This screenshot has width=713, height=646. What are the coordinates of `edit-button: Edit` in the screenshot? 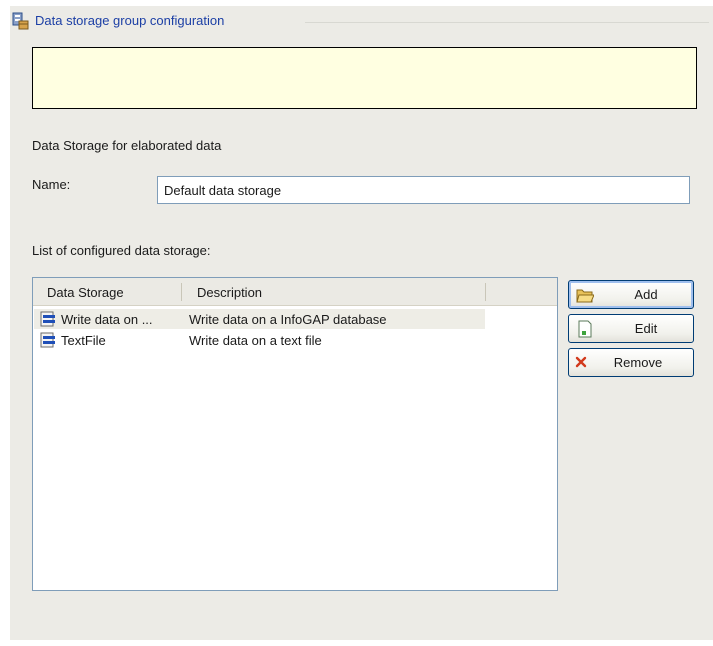 It's located at (631, 328).